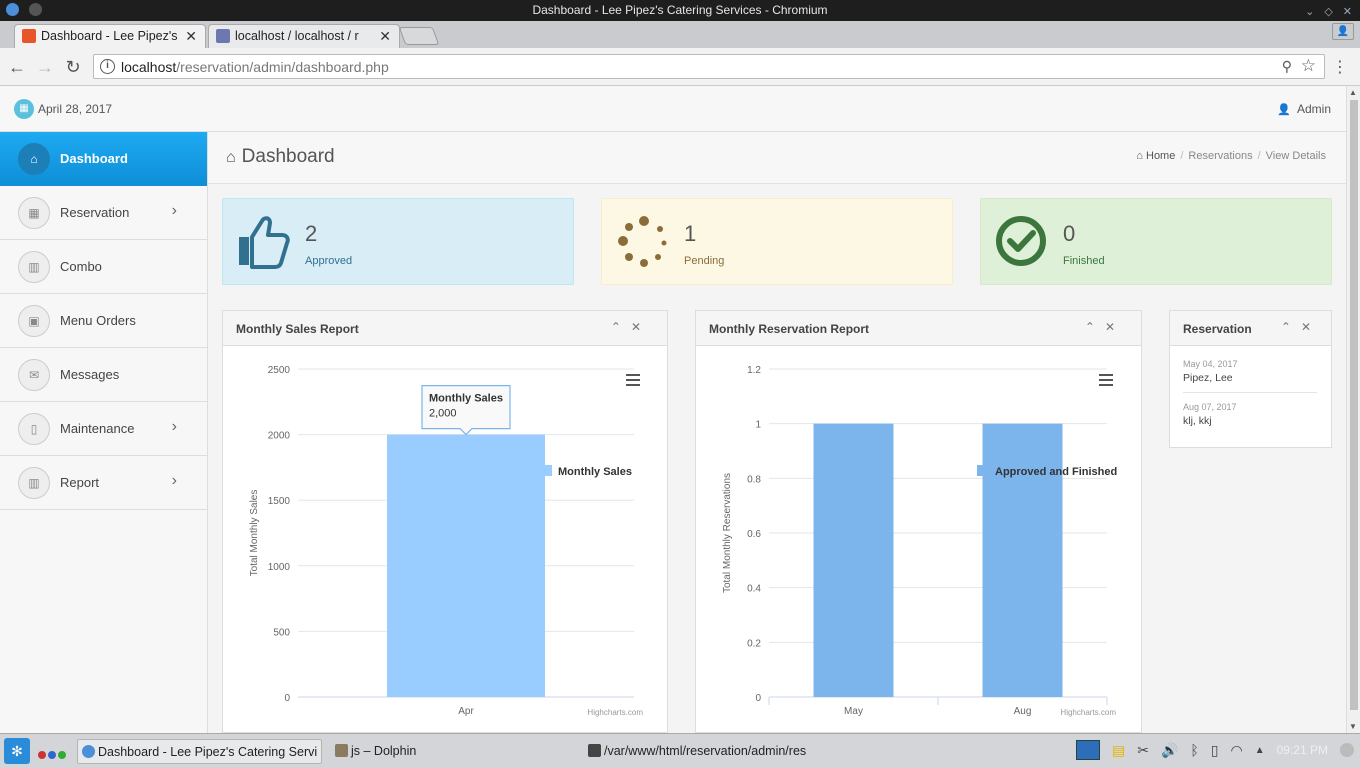  Describe the element at coordinates (1169, 750) in the screenshot. I see `volume-icon: 🔊` at that location.